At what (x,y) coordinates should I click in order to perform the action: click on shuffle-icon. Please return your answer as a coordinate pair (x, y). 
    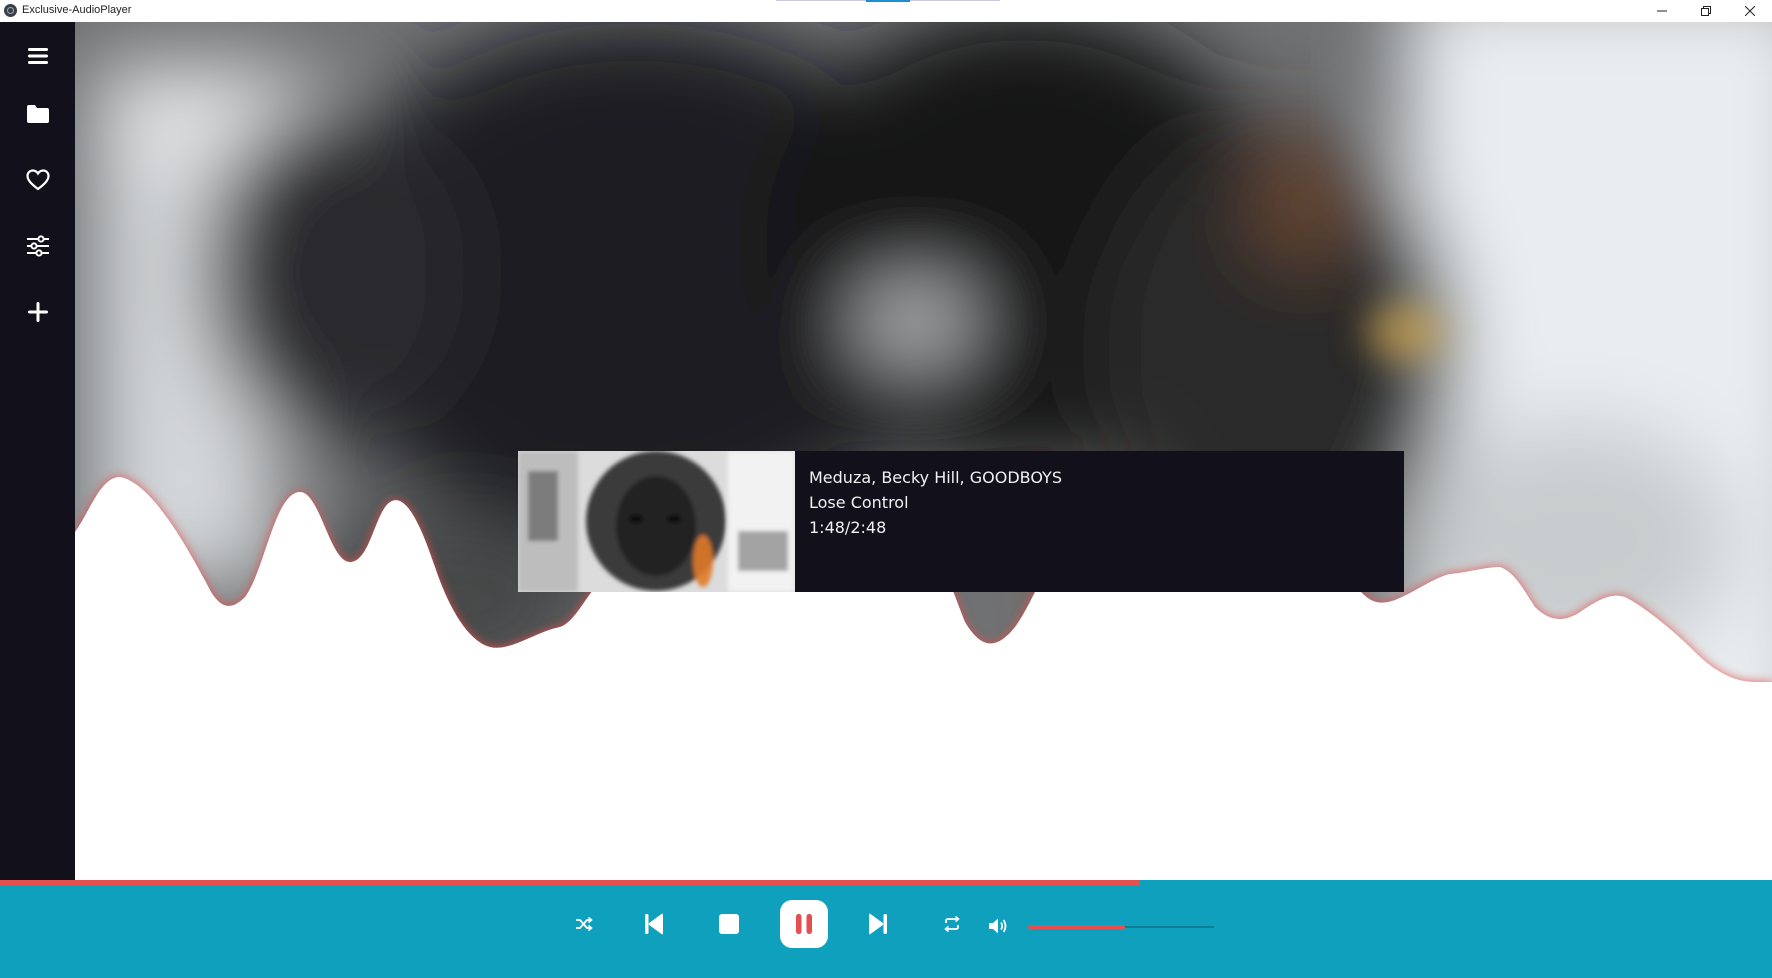
    Looking at the image, I should click on (584, 924).